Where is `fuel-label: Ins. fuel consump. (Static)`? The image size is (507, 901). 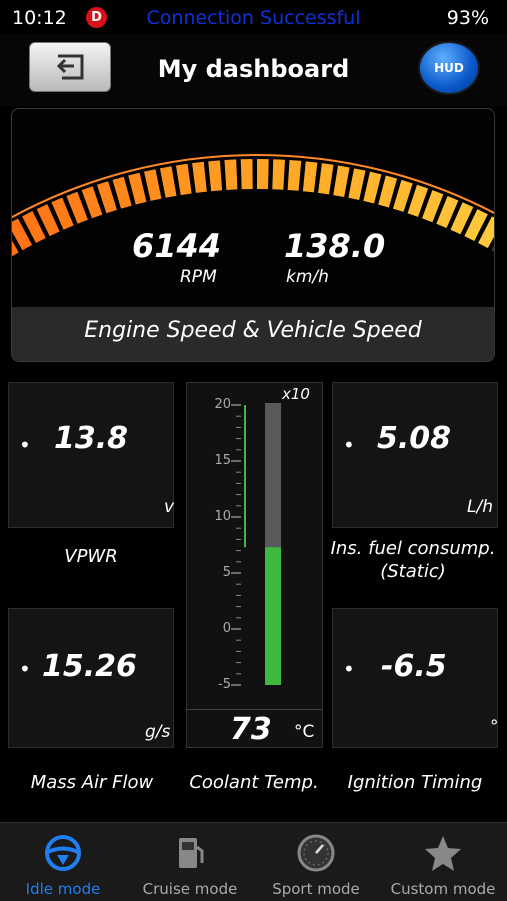
fuel-label: Ins. fuel consump. (Static) is located at coordinates (413, 560).